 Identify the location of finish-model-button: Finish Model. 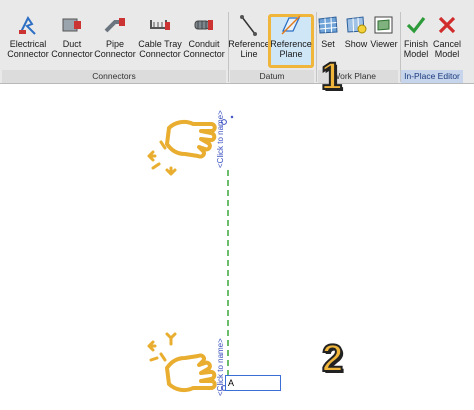
(416, 42).